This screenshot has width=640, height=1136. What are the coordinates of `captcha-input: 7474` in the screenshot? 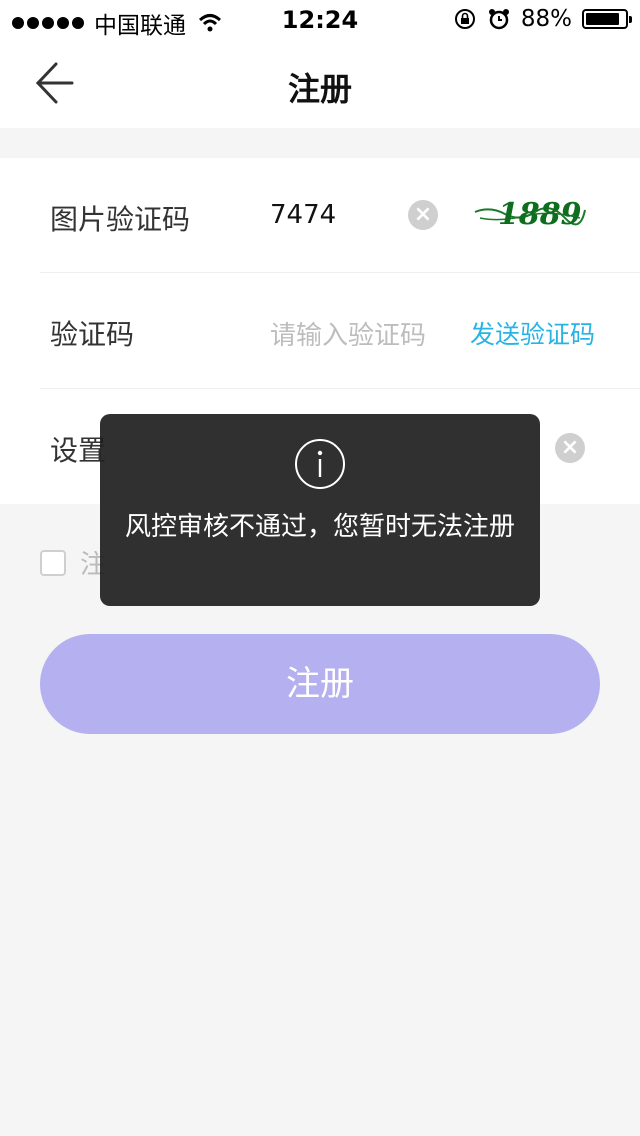 It's located at (303, 215).